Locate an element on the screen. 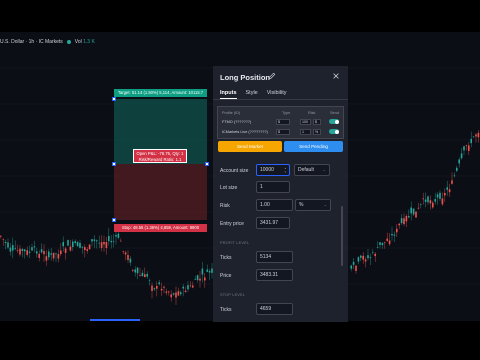 The height and width of the screenshot is (360, 480). stop-ticks-value: 4659 is located at coordinates (266, 309).